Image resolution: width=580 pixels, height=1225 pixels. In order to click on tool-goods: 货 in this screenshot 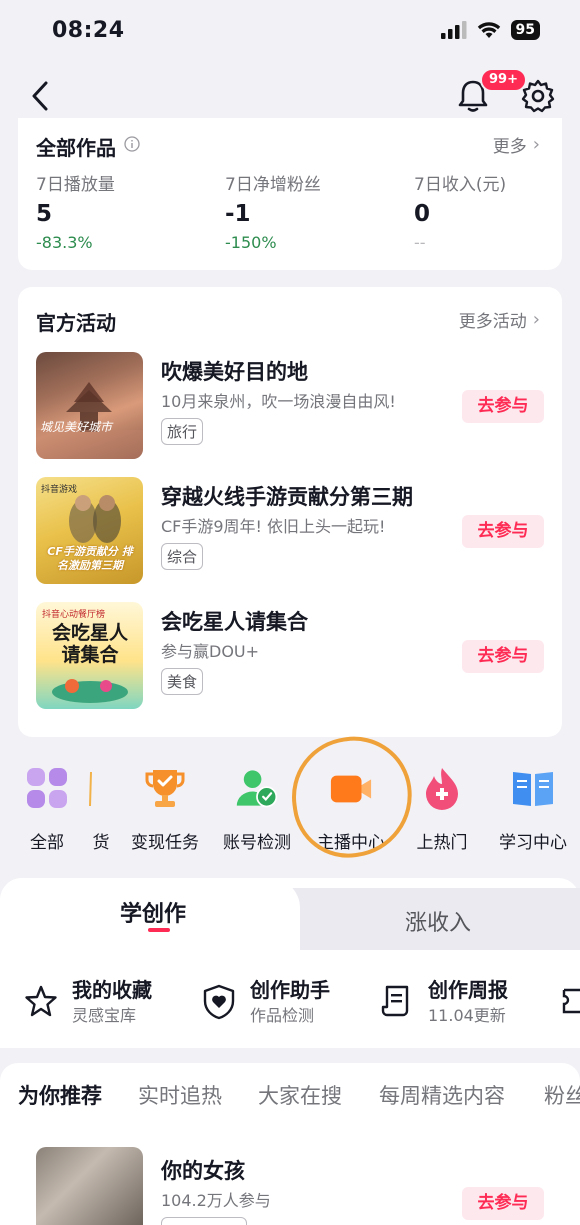, I will do `click(101, 809)`.